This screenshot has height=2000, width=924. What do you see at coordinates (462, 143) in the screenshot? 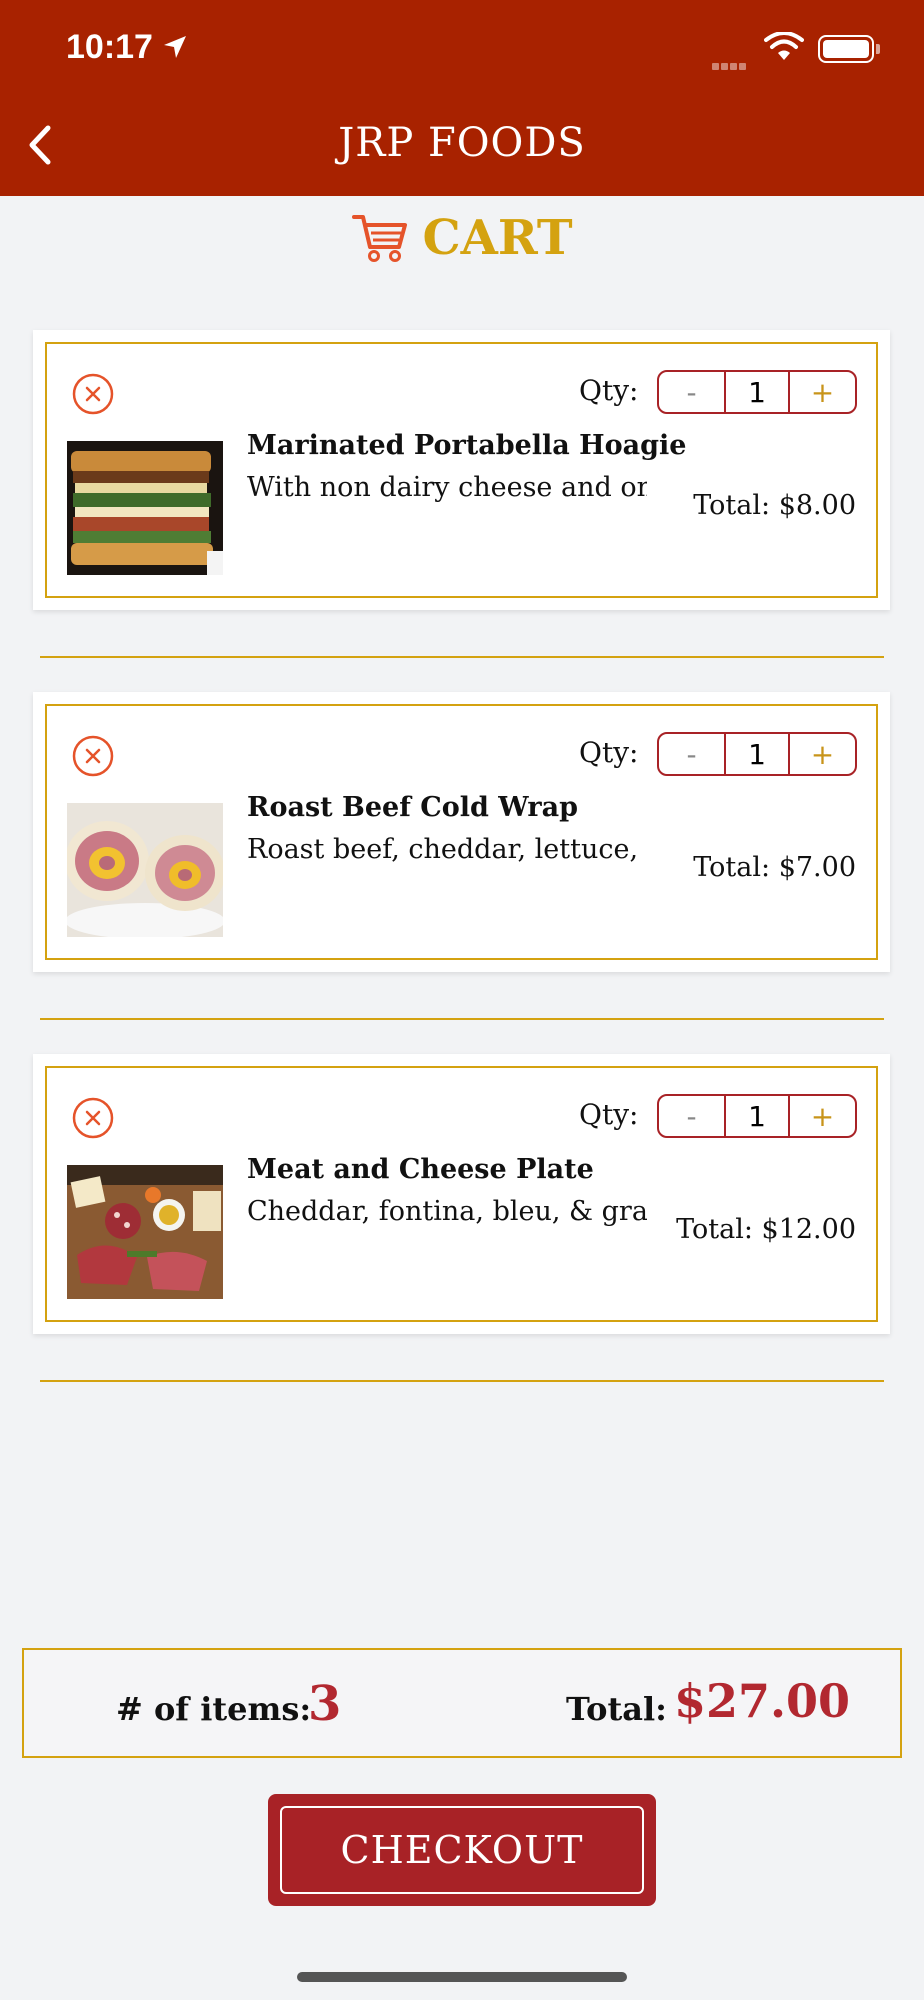
I see `app-title: JRP FOODS` at bounding box center [462, 143].